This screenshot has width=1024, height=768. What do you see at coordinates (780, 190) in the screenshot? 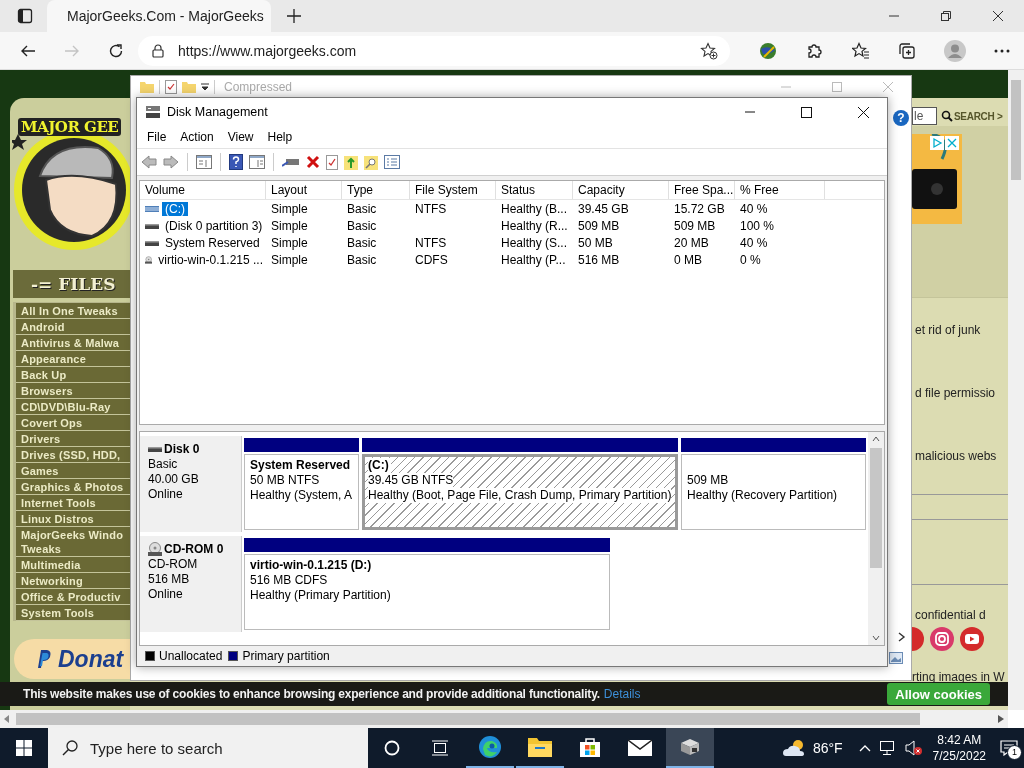
I see `column-header: % Free` at bounding box center [780, 190].